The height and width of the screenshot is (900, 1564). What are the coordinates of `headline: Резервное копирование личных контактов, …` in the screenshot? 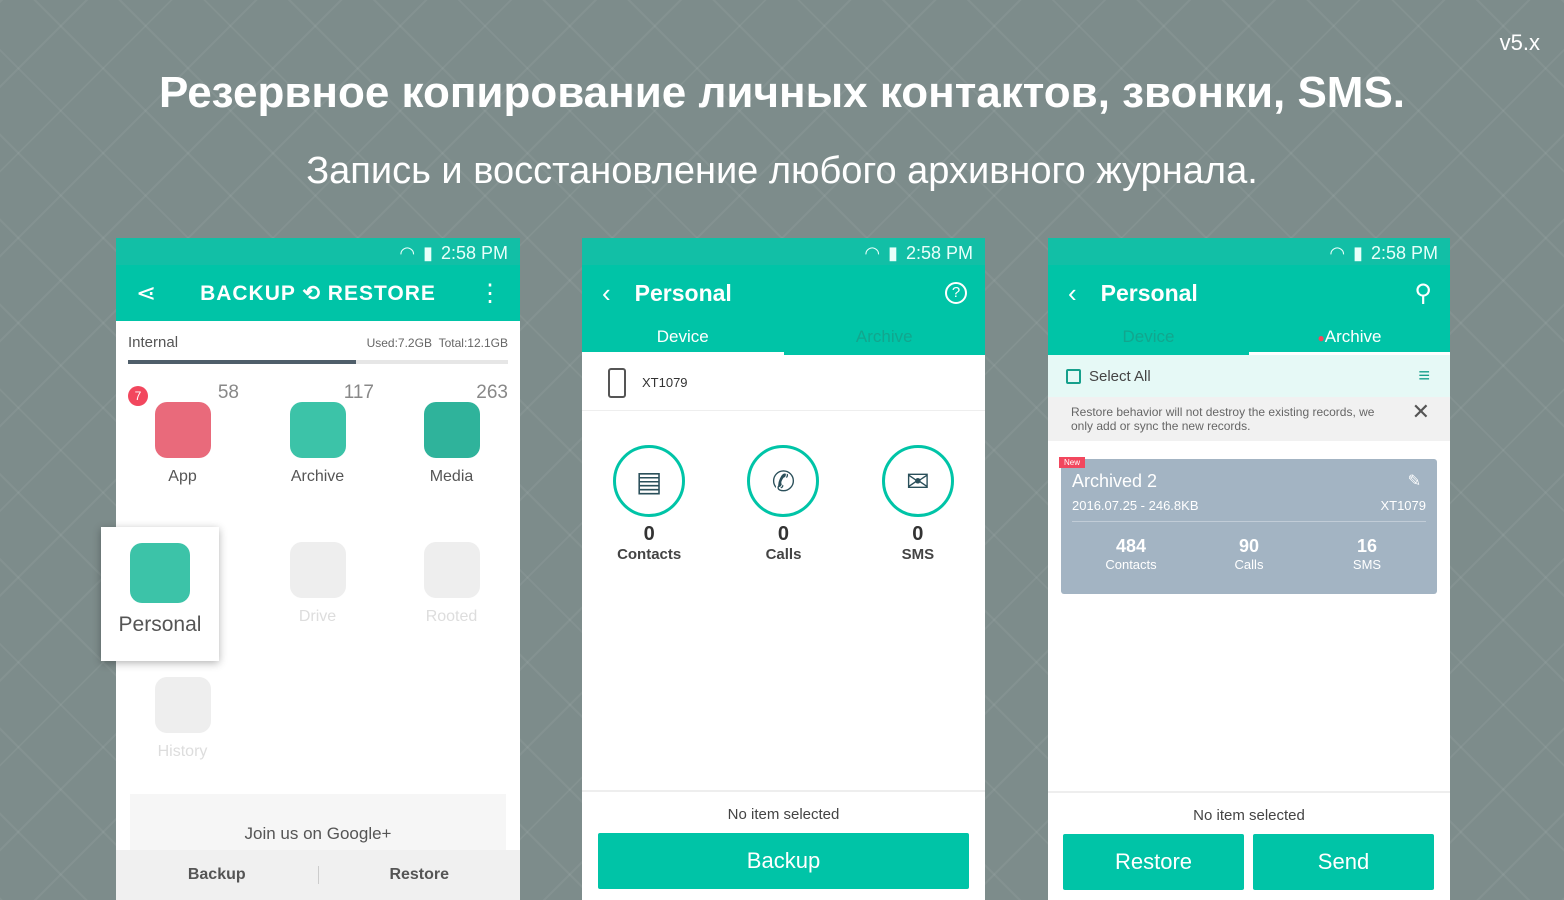 It's located at (782, 92).